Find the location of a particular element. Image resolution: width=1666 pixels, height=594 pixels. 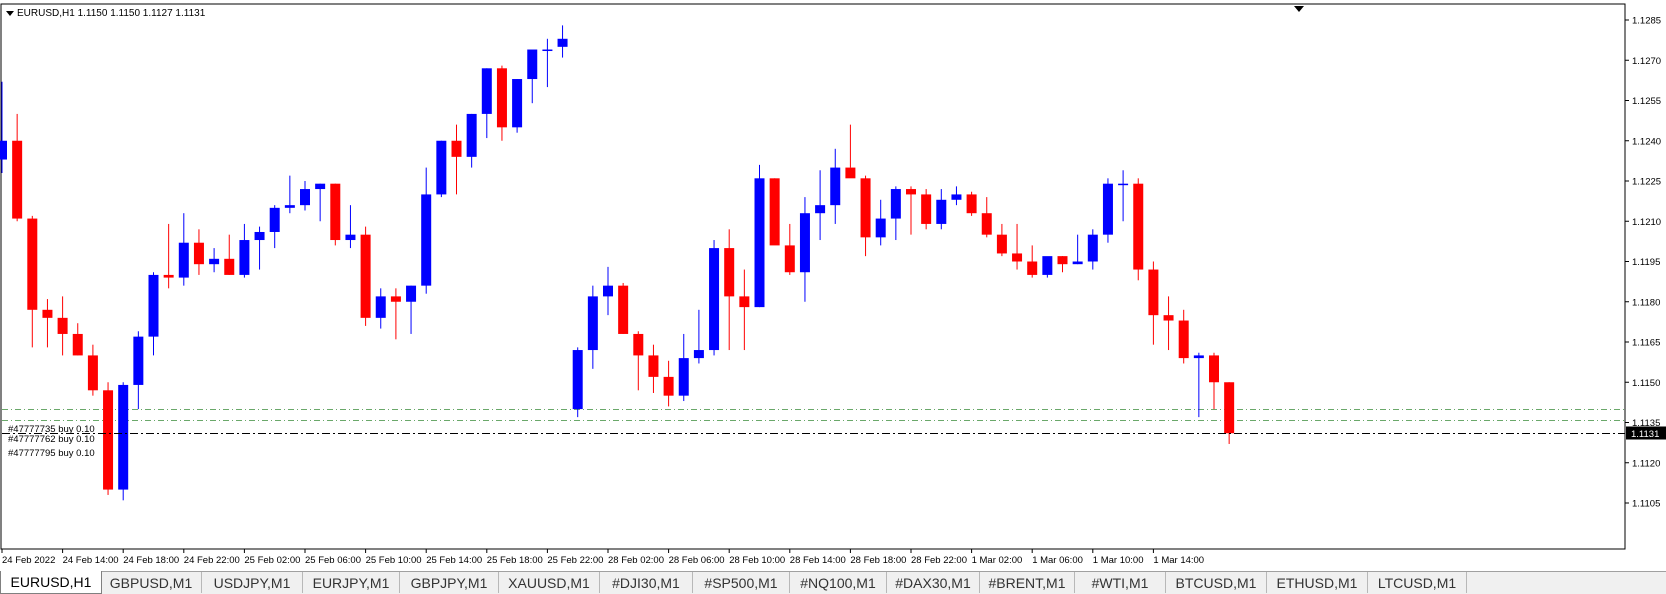

x-tick-label: 24 Feb 14:00 is located at coordinates (91, 560).